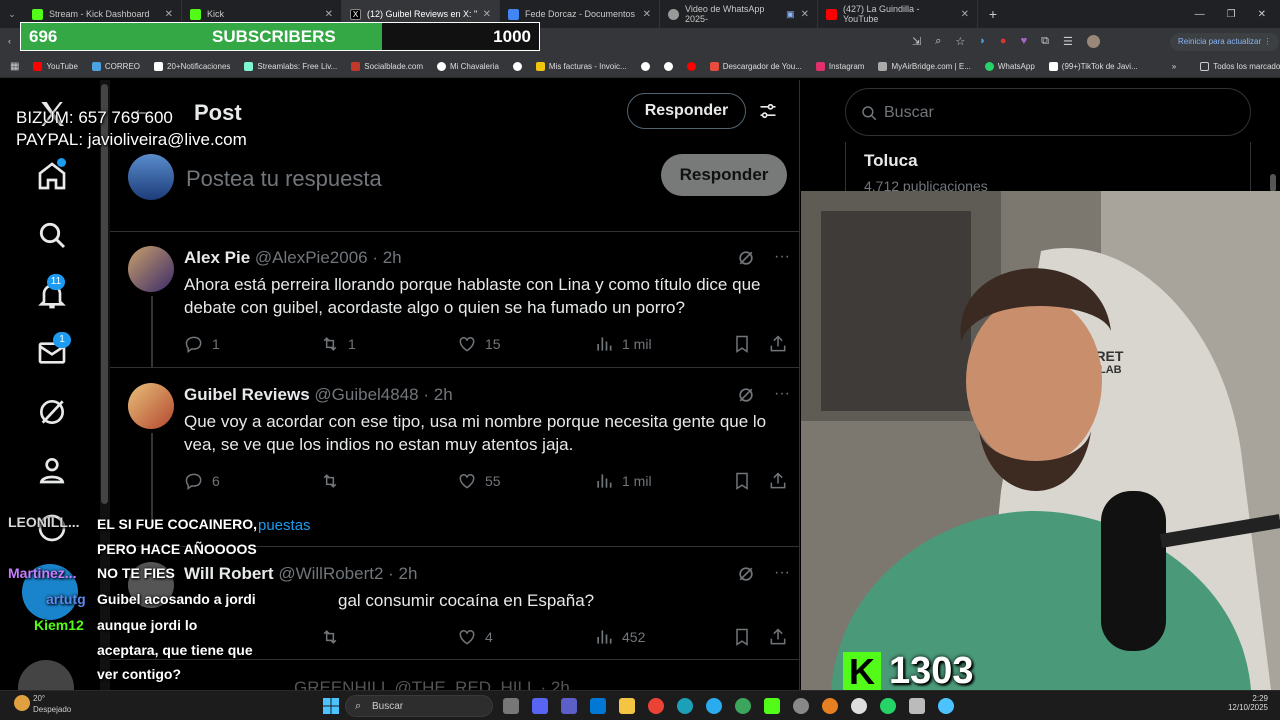 This screenshot has height=720, width=1280. What do you see at coordinates (467, 66) in the screenshot?
I see `bookmark-item: Mi Chavaleria` at bounding box center [467, 66].